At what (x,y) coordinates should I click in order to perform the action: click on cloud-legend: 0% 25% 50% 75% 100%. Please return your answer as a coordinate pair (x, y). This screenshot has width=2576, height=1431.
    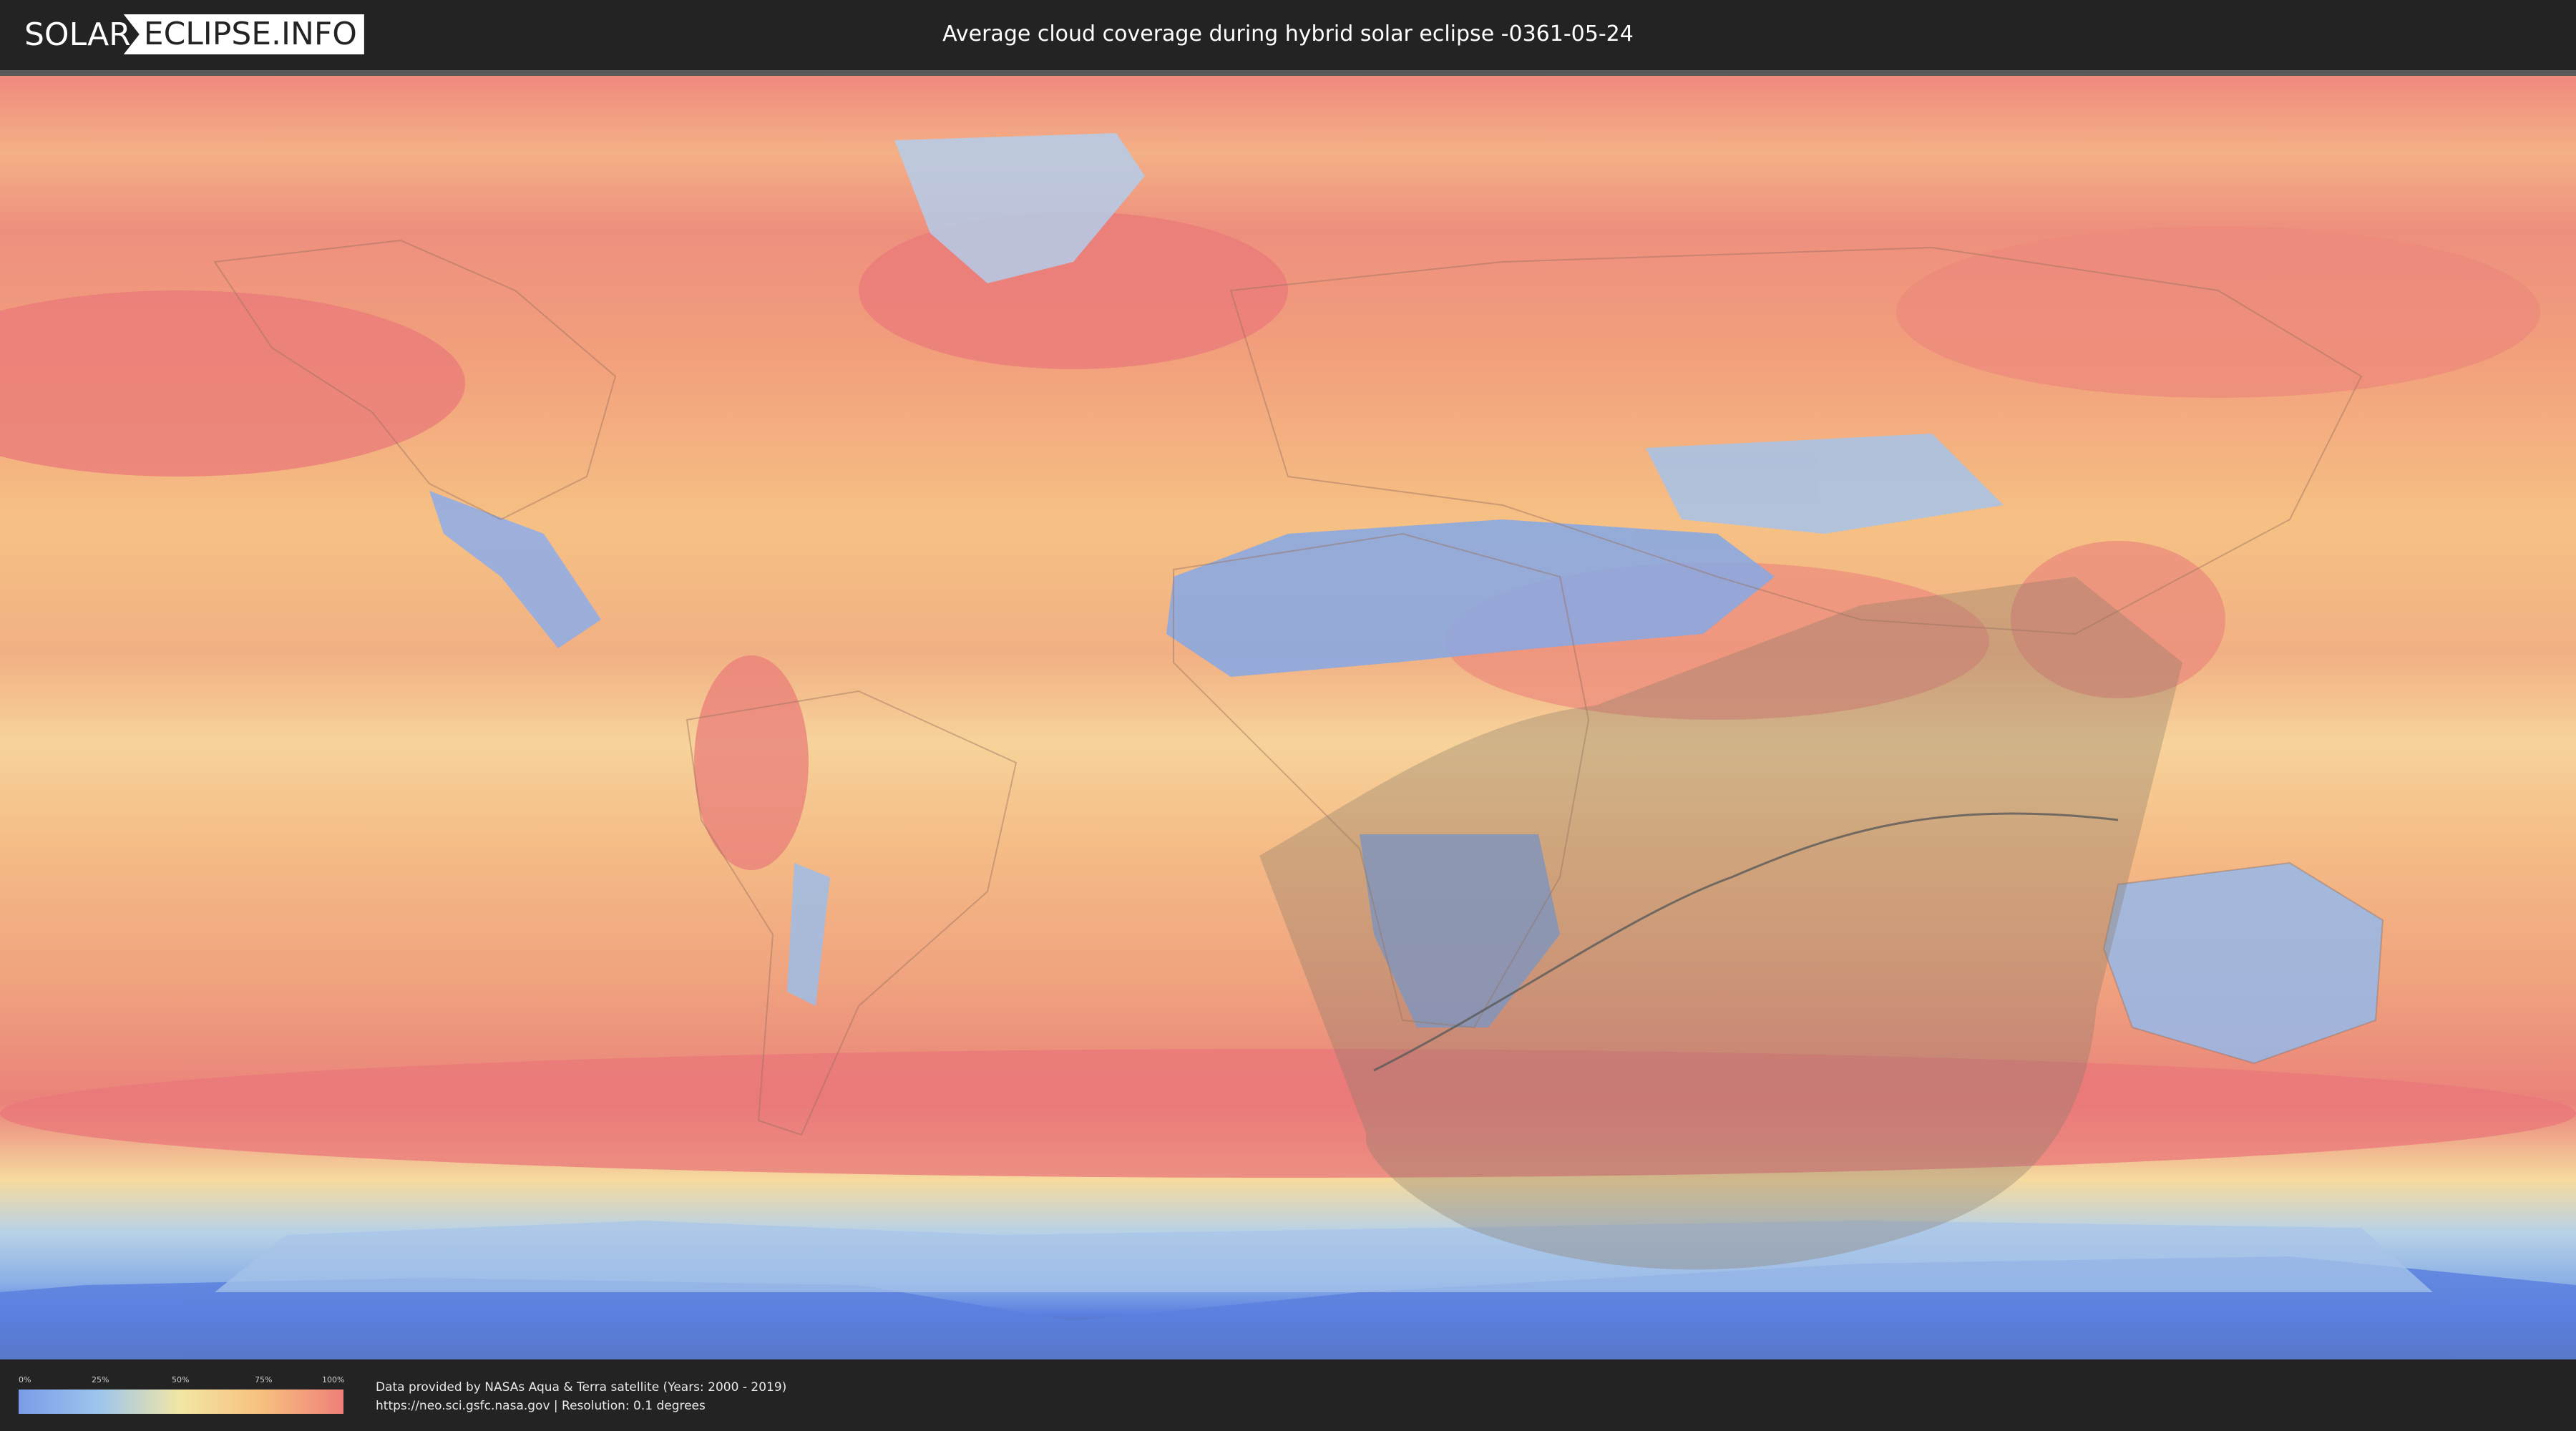
    Looking at the image, I should click on (182, 1395).